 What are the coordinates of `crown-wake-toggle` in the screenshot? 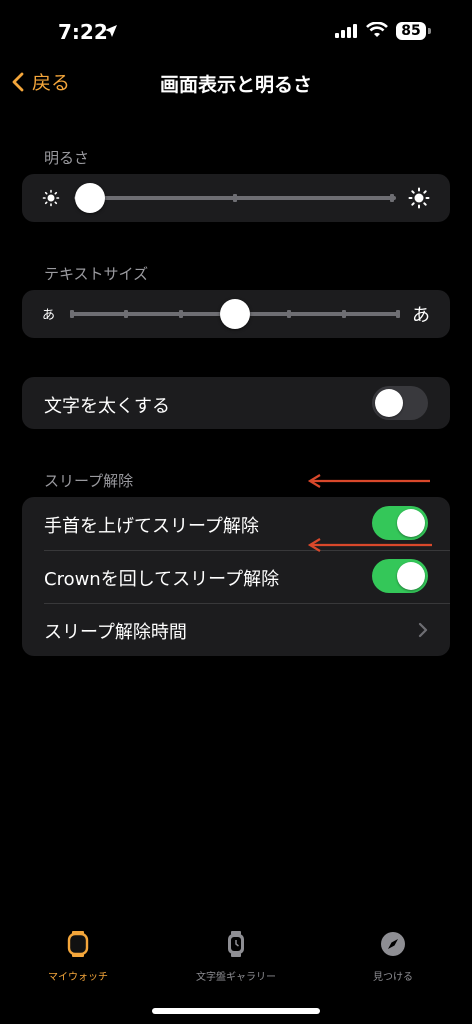 It's located at (400, 576).